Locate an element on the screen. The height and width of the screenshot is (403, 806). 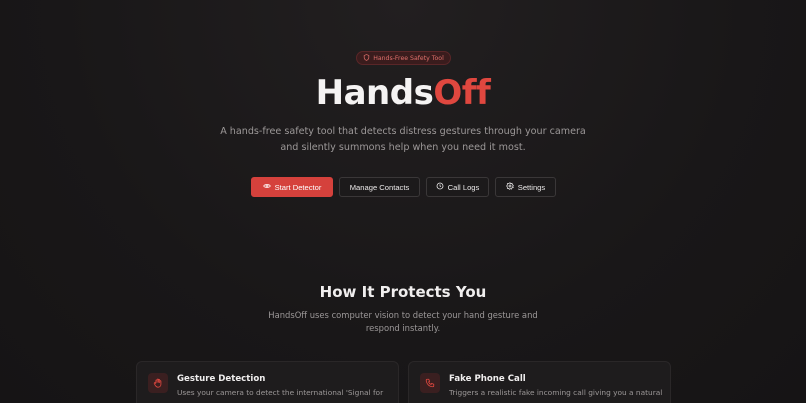
page-title: HandsOff is located at coordinates (403, 93).